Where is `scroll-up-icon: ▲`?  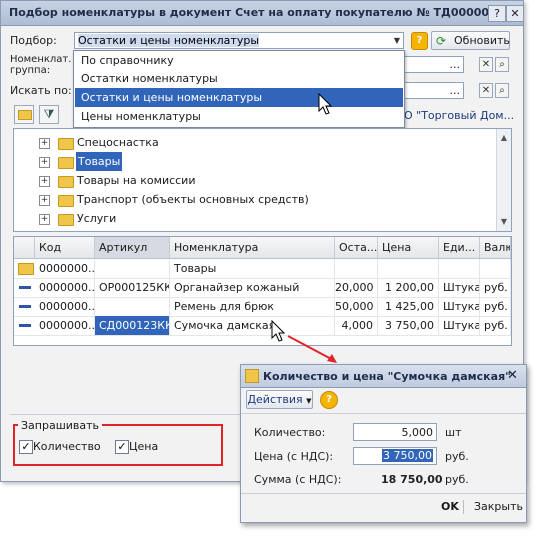
scroll-up-icon: ▲ is located at coordinates (504, 138).